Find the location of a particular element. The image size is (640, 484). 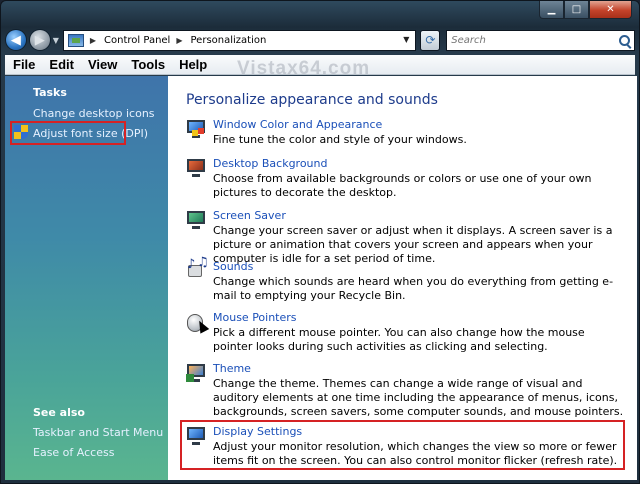

close-button: ✕ is located at coordinates (610, 10).